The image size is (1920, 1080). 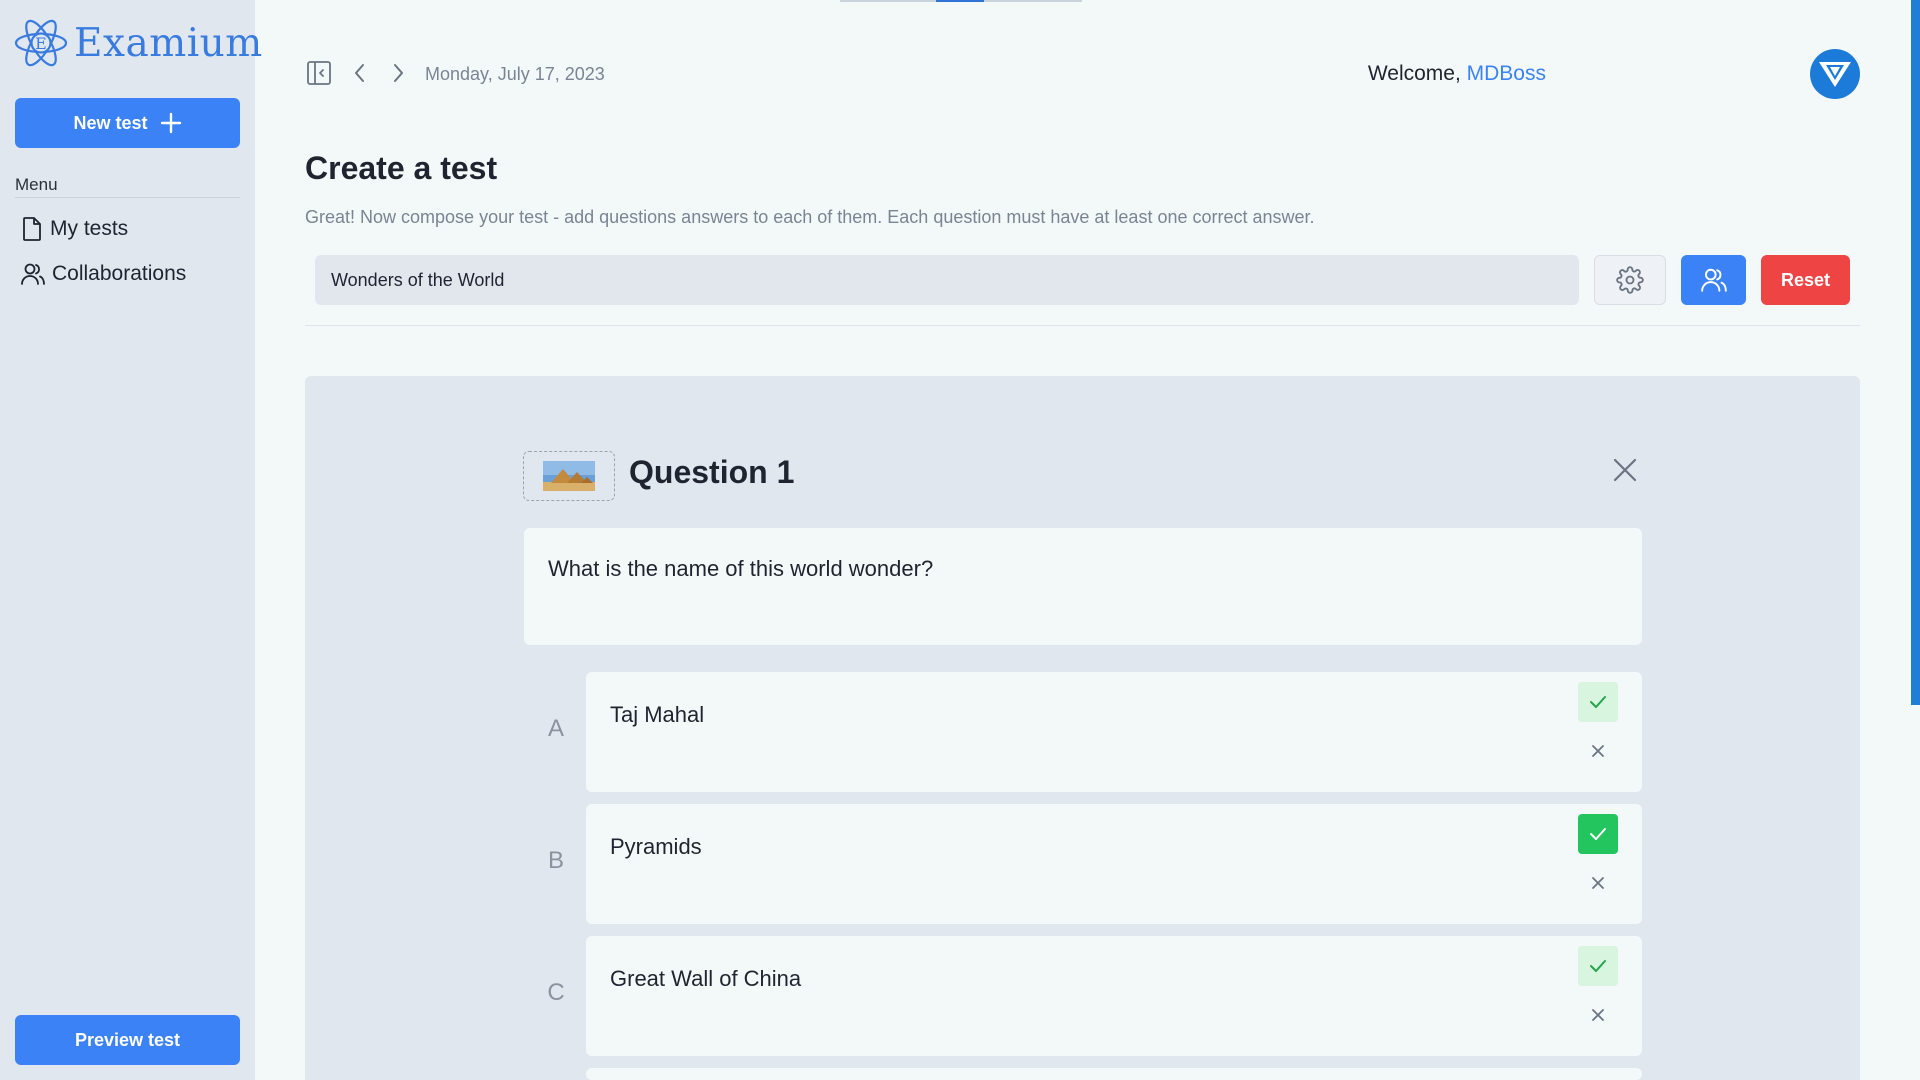 I want to click on reset-button: Reset, so click(x=1805, y=280).